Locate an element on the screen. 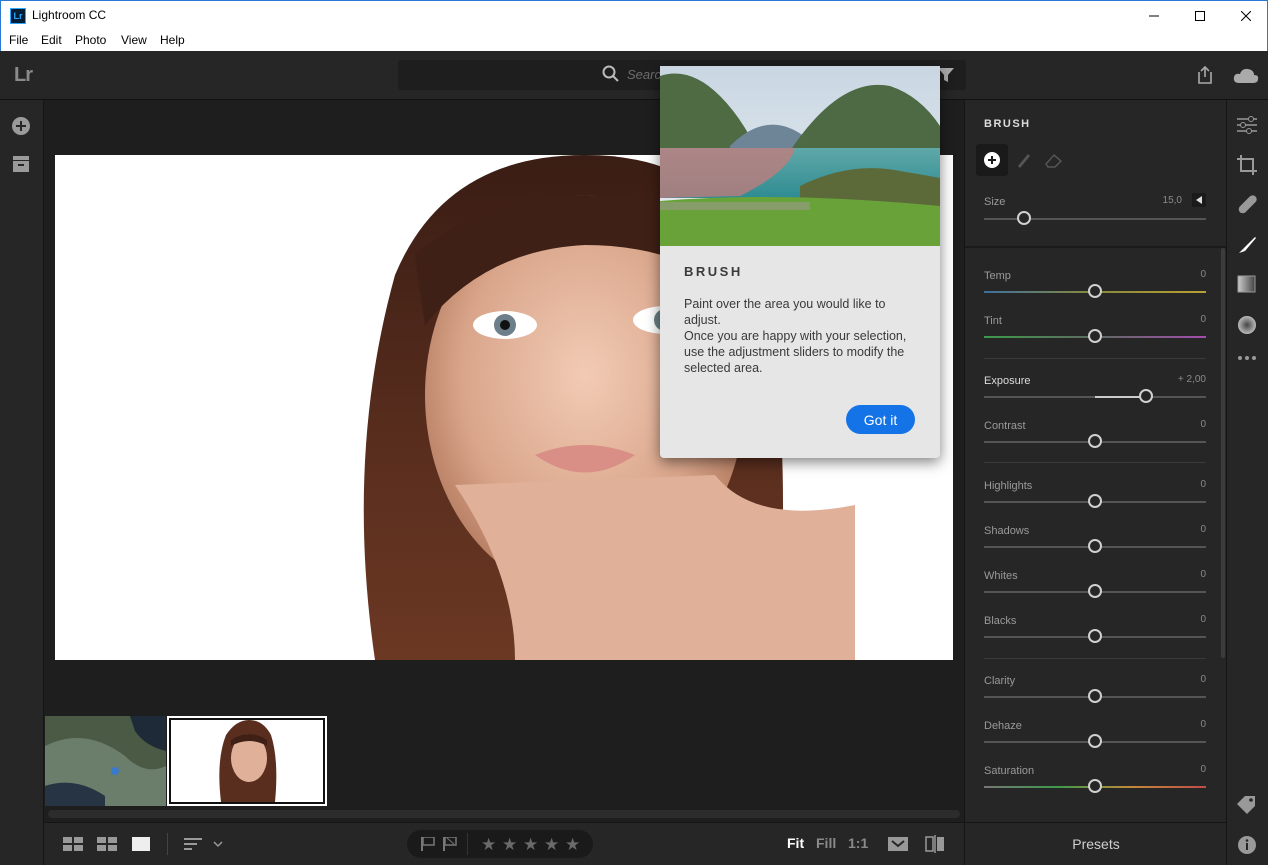 The height and width of the screenshot is (865, 1268). panel-scrollbar is located at coordinates (1223, 453).